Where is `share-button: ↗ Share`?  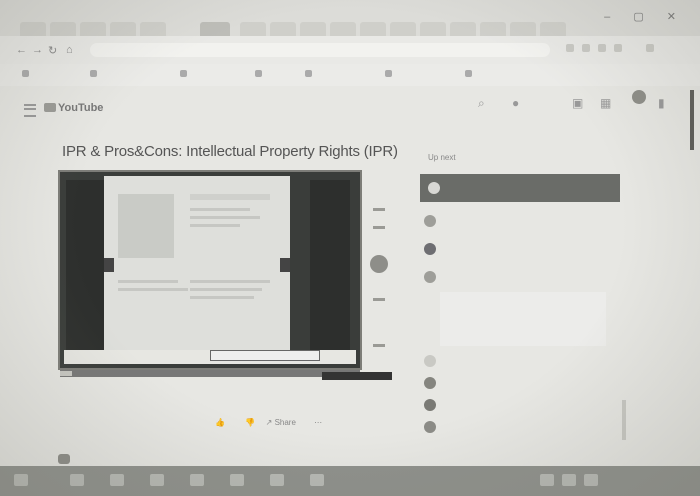 share-button: ↗ Share is located at coordinates (285, 422).